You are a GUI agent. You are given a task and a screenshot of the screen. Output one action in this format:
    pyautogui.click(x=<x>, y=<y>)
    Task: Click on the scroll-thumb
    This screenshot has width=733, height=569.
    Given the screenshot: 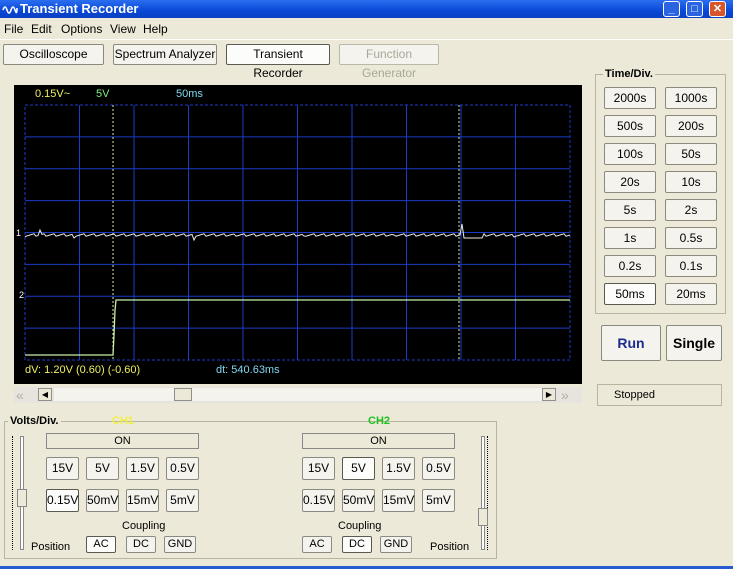 What is the action you would take?
    pyautogui.click(x=183, y=394)
    